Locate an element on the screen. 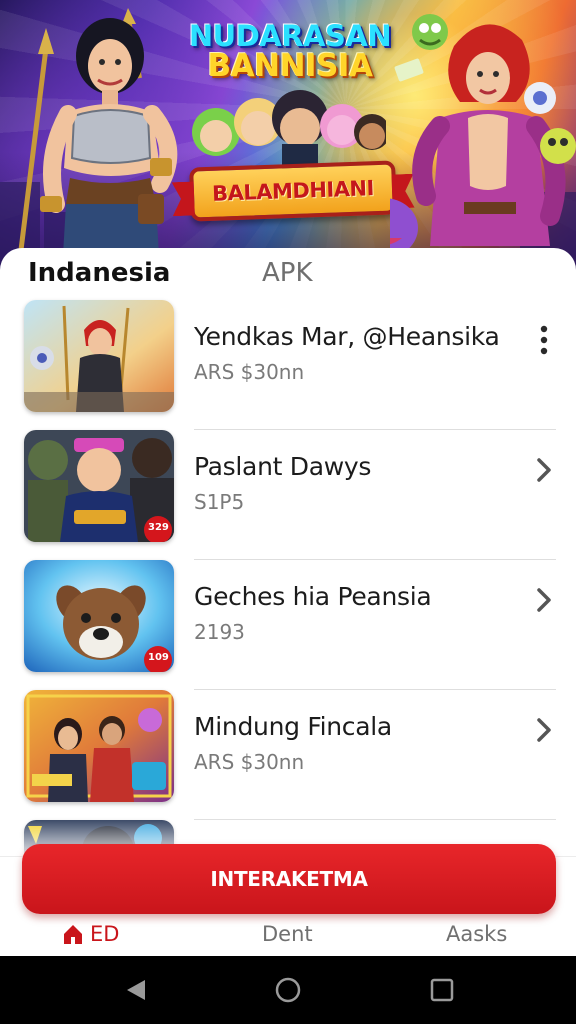 This screenshot has width=576, height=1024. list-item: 329 Paslant Dawys S1P5 is located at coordinates (288, 495).